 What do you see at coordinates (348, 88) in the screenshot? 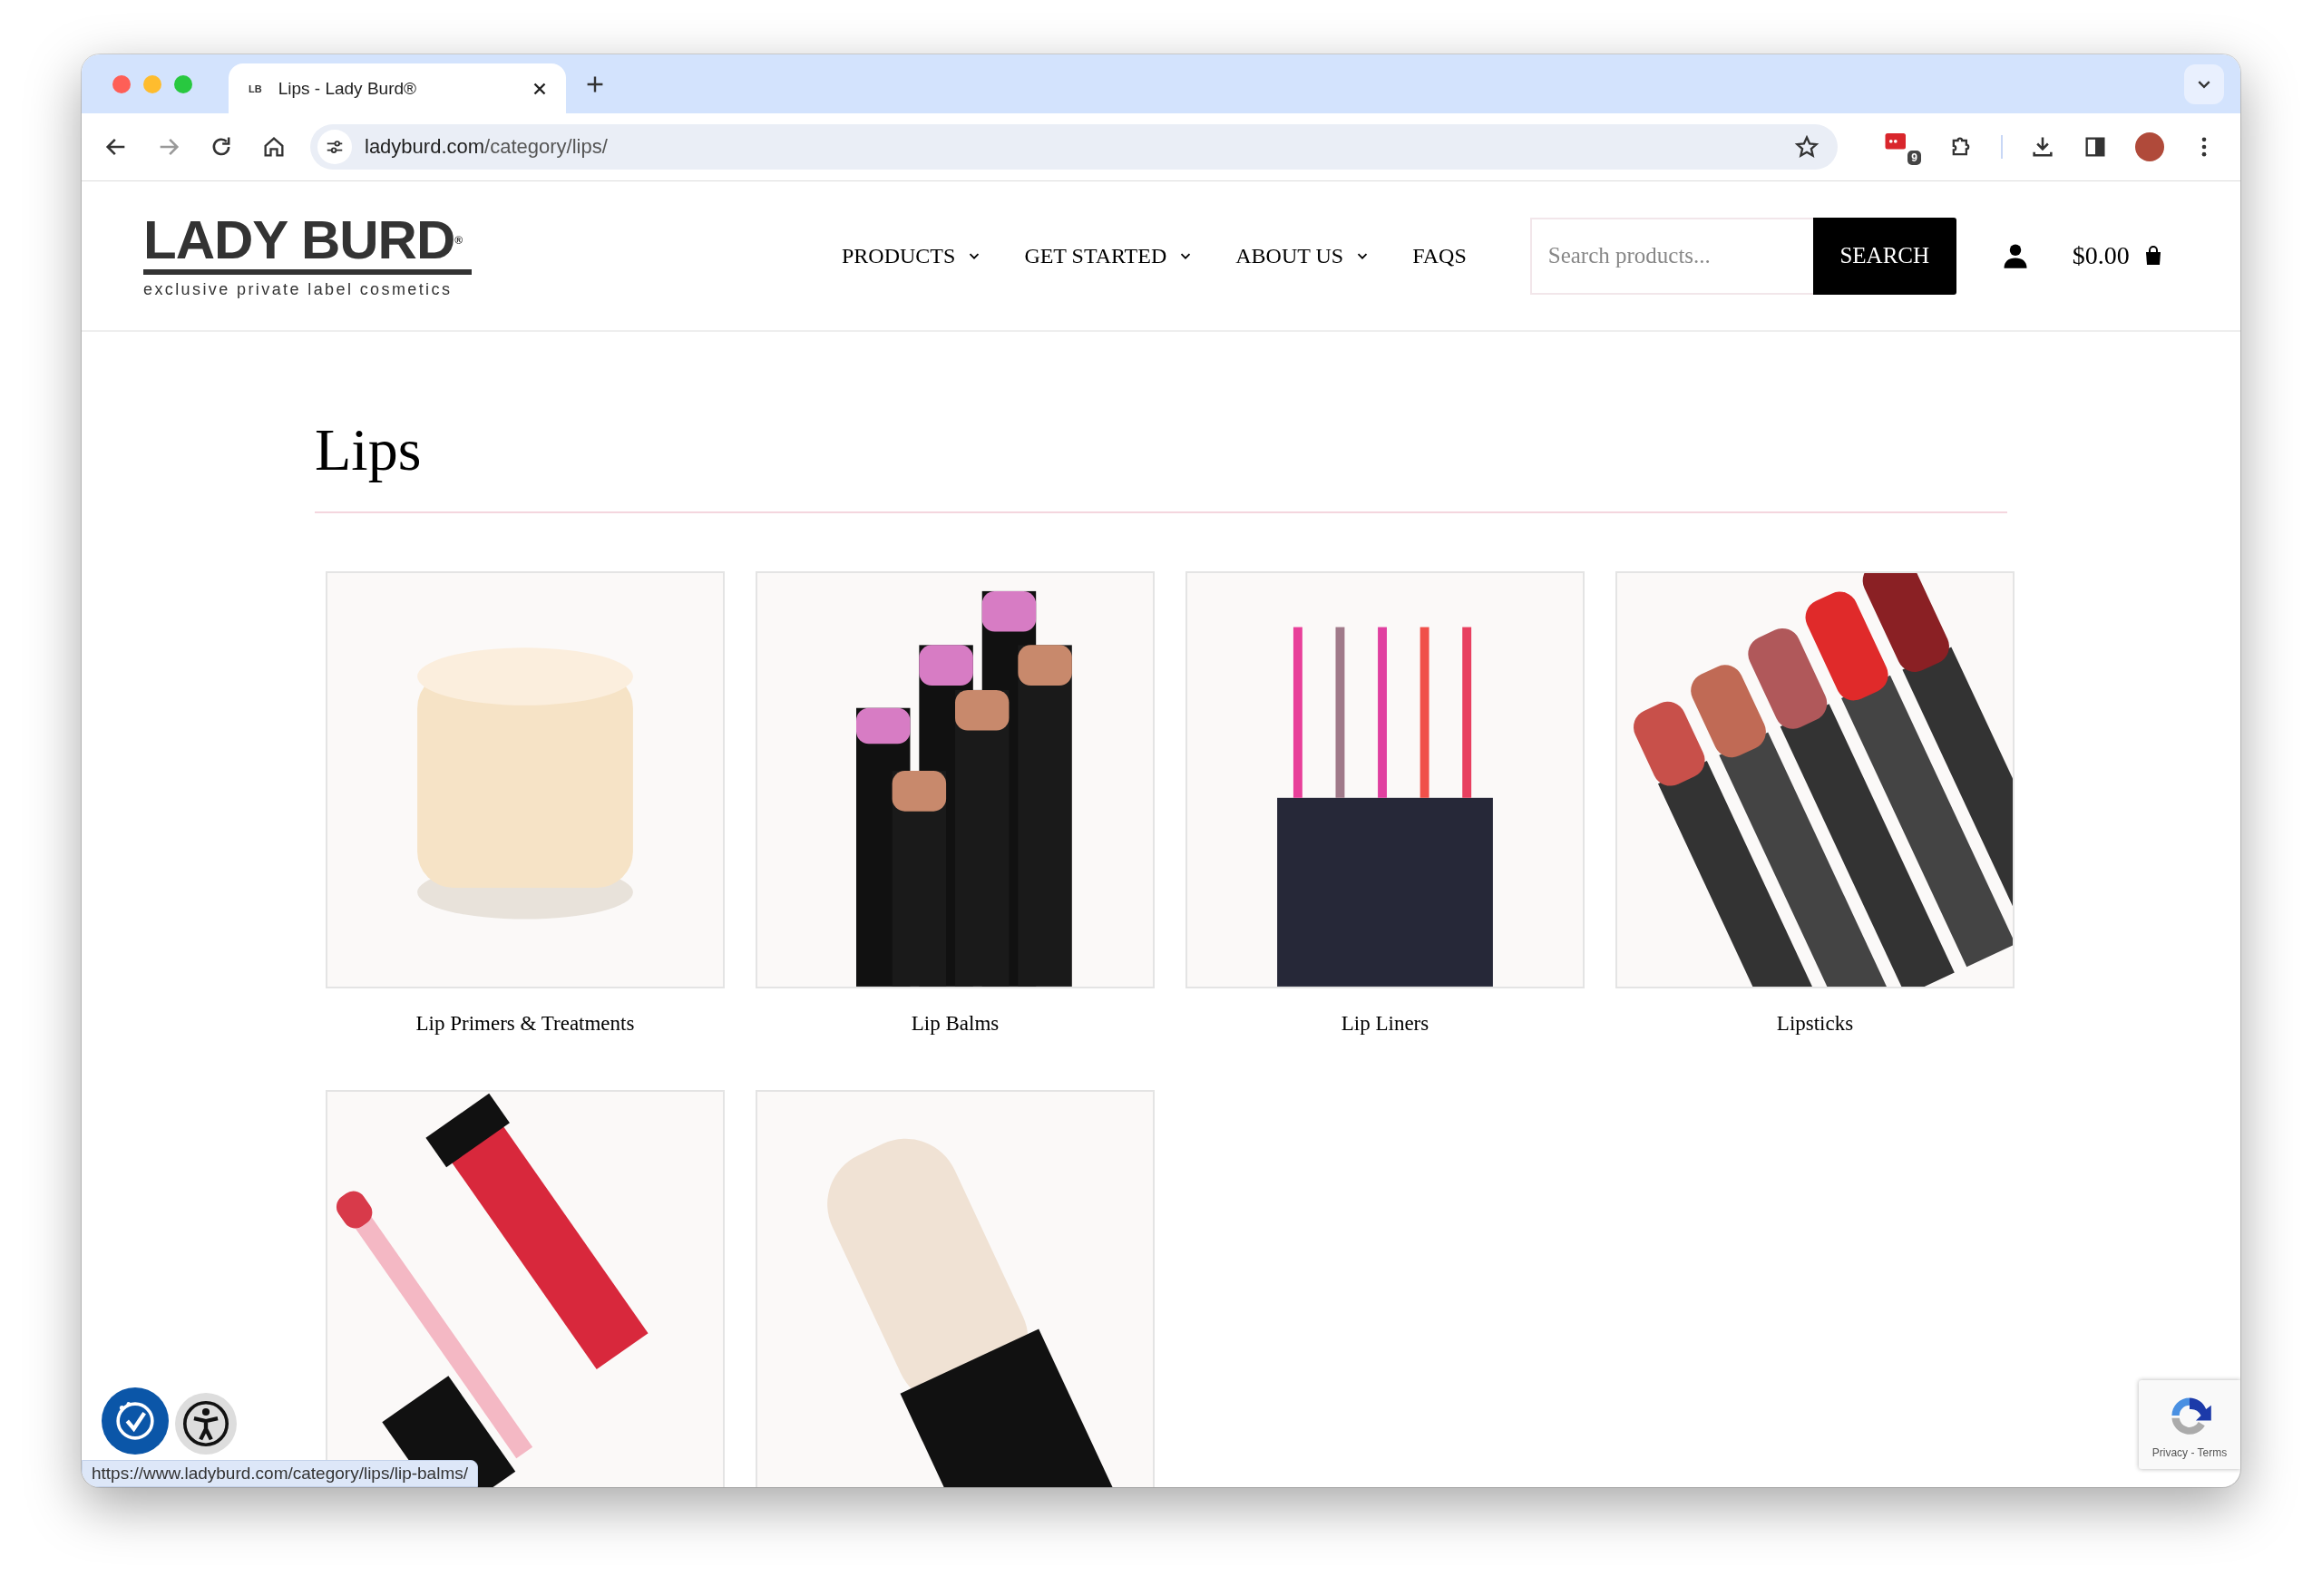
I see `tab-title: Lips - Lady Burd®` at bounding box center [348, 88].